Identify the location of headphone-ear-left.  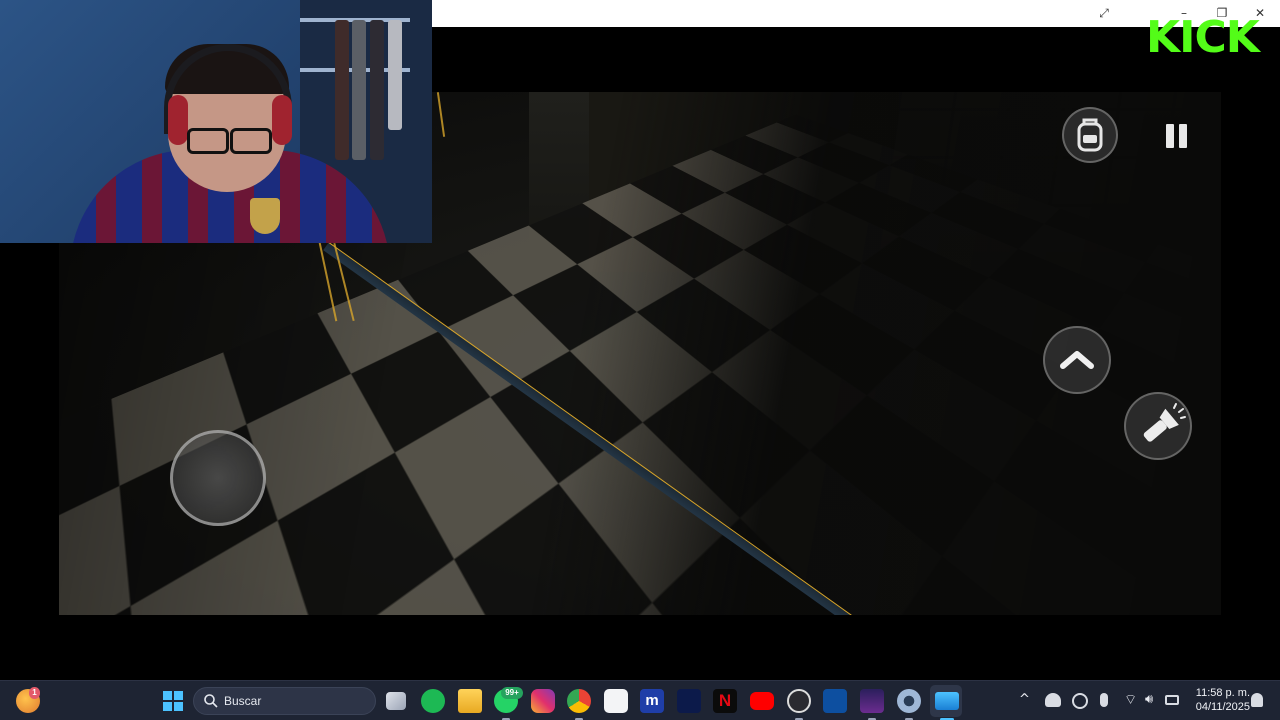
(178, 120).